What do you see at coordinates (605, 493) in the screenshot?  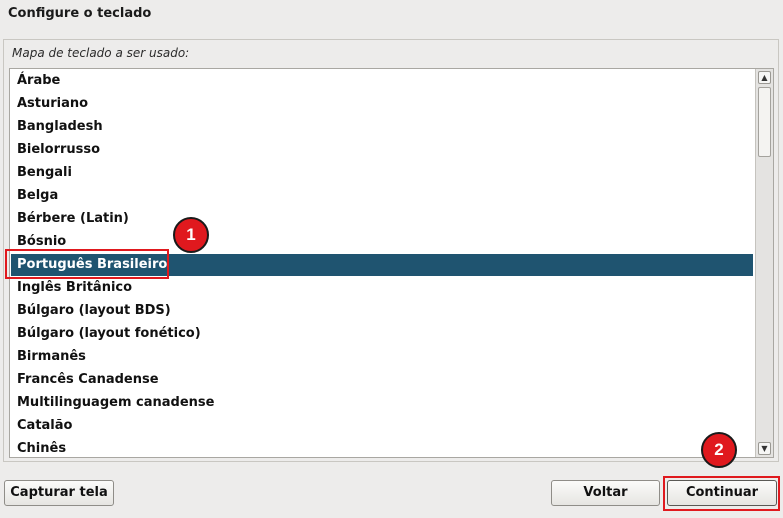 I see `back-button: Voltar` at bounding box center [605, 493].